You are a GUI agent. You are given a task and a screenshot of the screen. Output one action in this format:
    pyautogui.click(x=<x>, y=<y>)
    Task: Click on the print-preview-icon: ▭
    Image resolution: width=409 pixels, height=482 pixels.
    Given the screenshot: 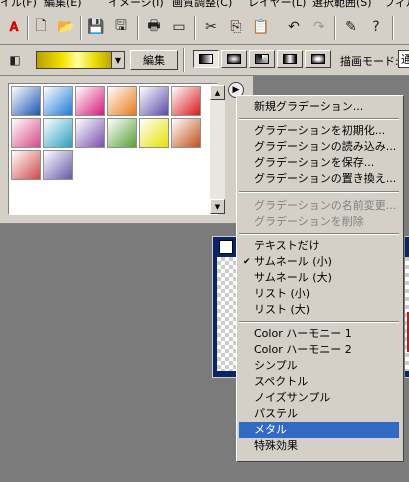 What is the action you would take?
    pyautogui.click(x=179, y=27)
    